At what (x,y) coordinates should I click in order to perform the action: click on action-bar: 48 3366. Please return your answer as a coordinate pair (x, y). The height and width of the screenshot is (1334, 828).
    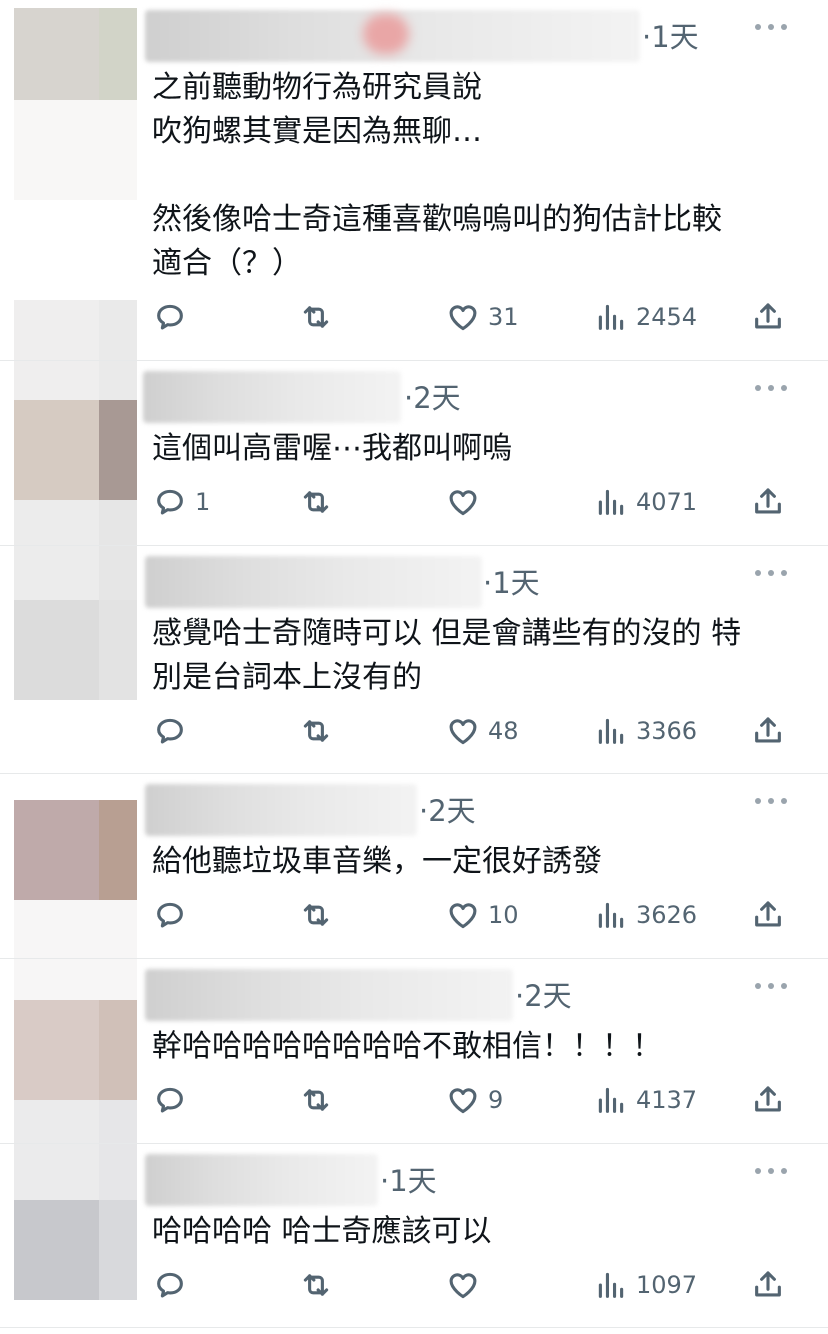
    Looking at the image, I should click on (414, 731).